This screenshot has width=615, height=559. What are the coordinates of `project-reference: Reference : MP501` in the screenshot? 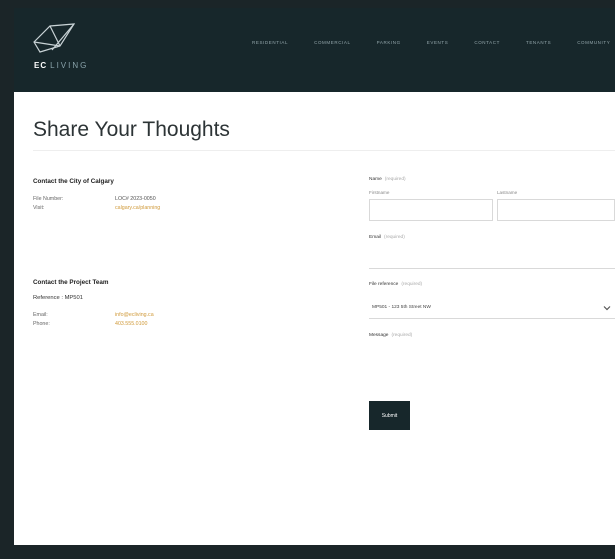 It's located at (58, 298).